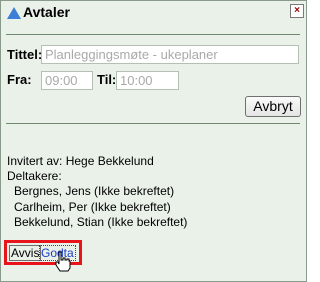 Image resolution: width=320 pixels, height=282 pixels. I want to click on close-icon: ×, so click(297, 11).